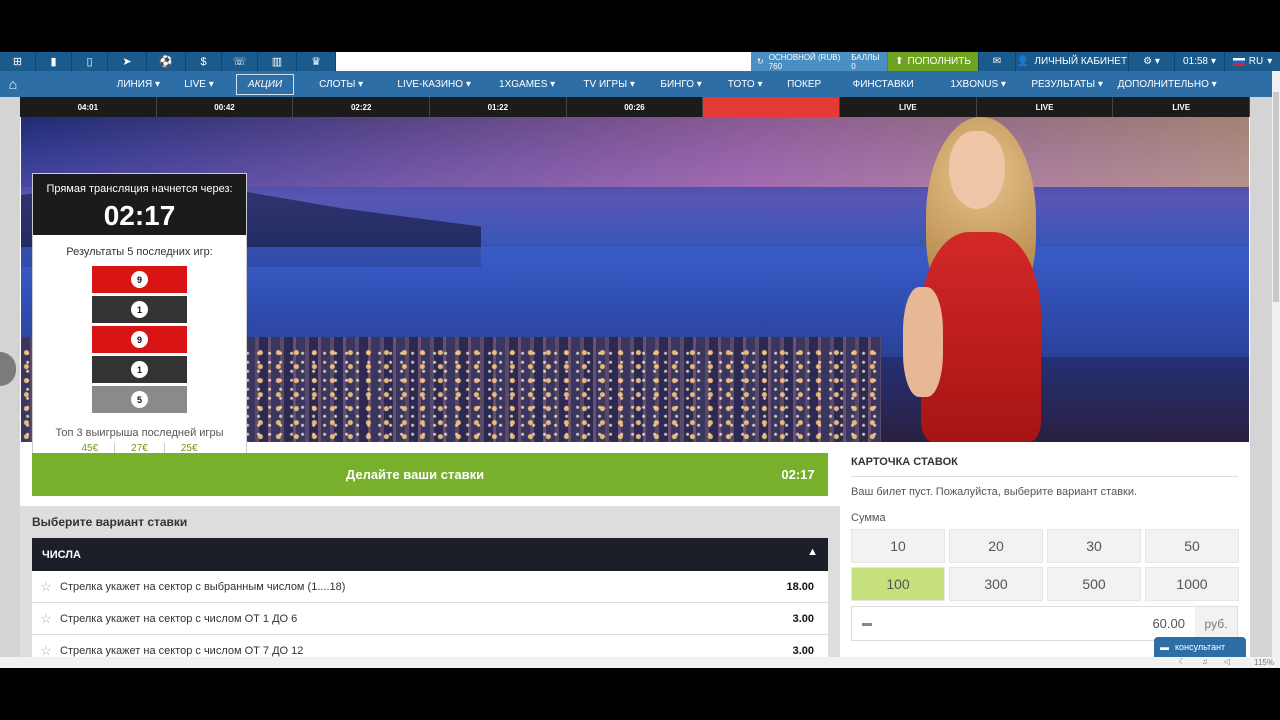 This screenshot has width=1280, height=720. I want to click on nav-item-bingo: БИНГО ▾, so click(681, 84).